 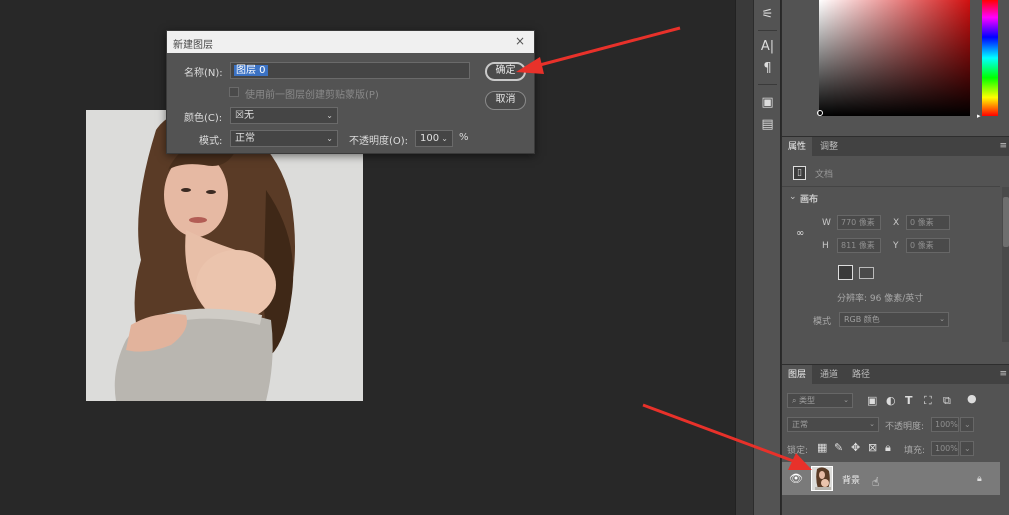 I want to click on layer-opacity-label: 不透明度:, so click(x=905, y=427).